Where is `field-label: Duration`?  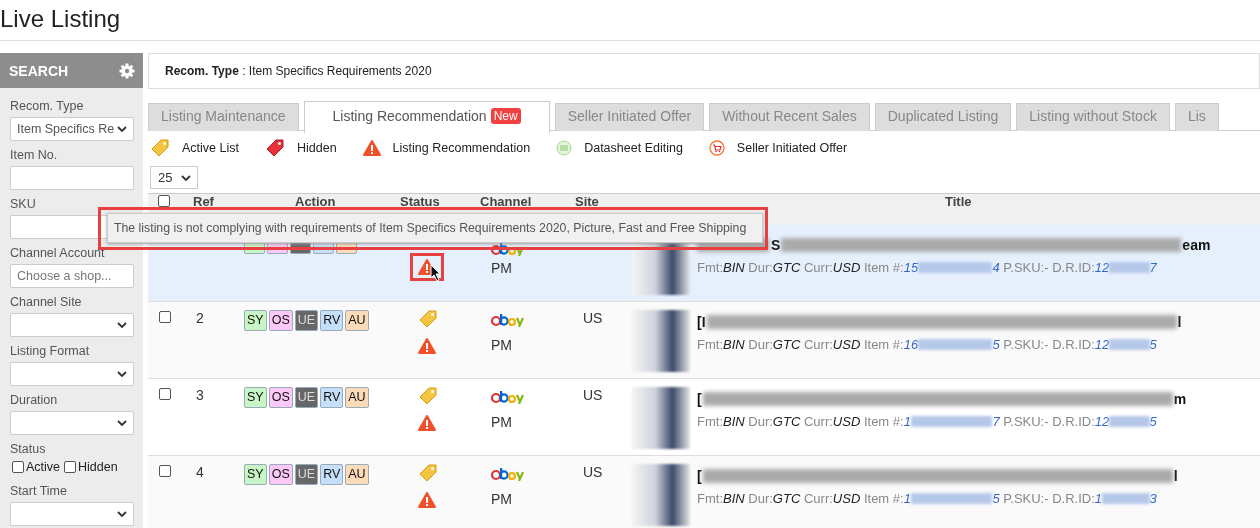 field-label: Duration is located at coordinates (34, 400).